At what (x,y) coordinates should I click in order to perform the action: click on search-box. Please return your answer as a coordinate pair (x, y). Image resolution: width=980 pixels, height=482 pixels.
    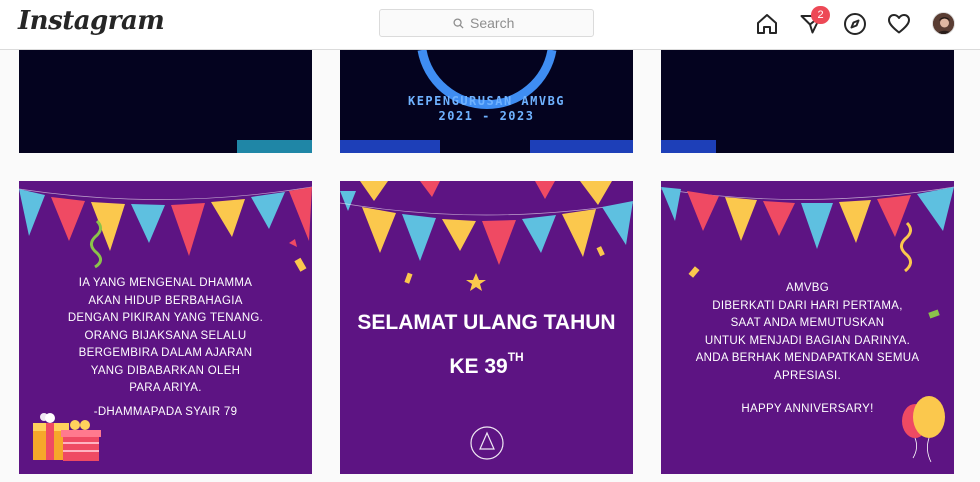
    Looking at the image, I should click on (486, 23).